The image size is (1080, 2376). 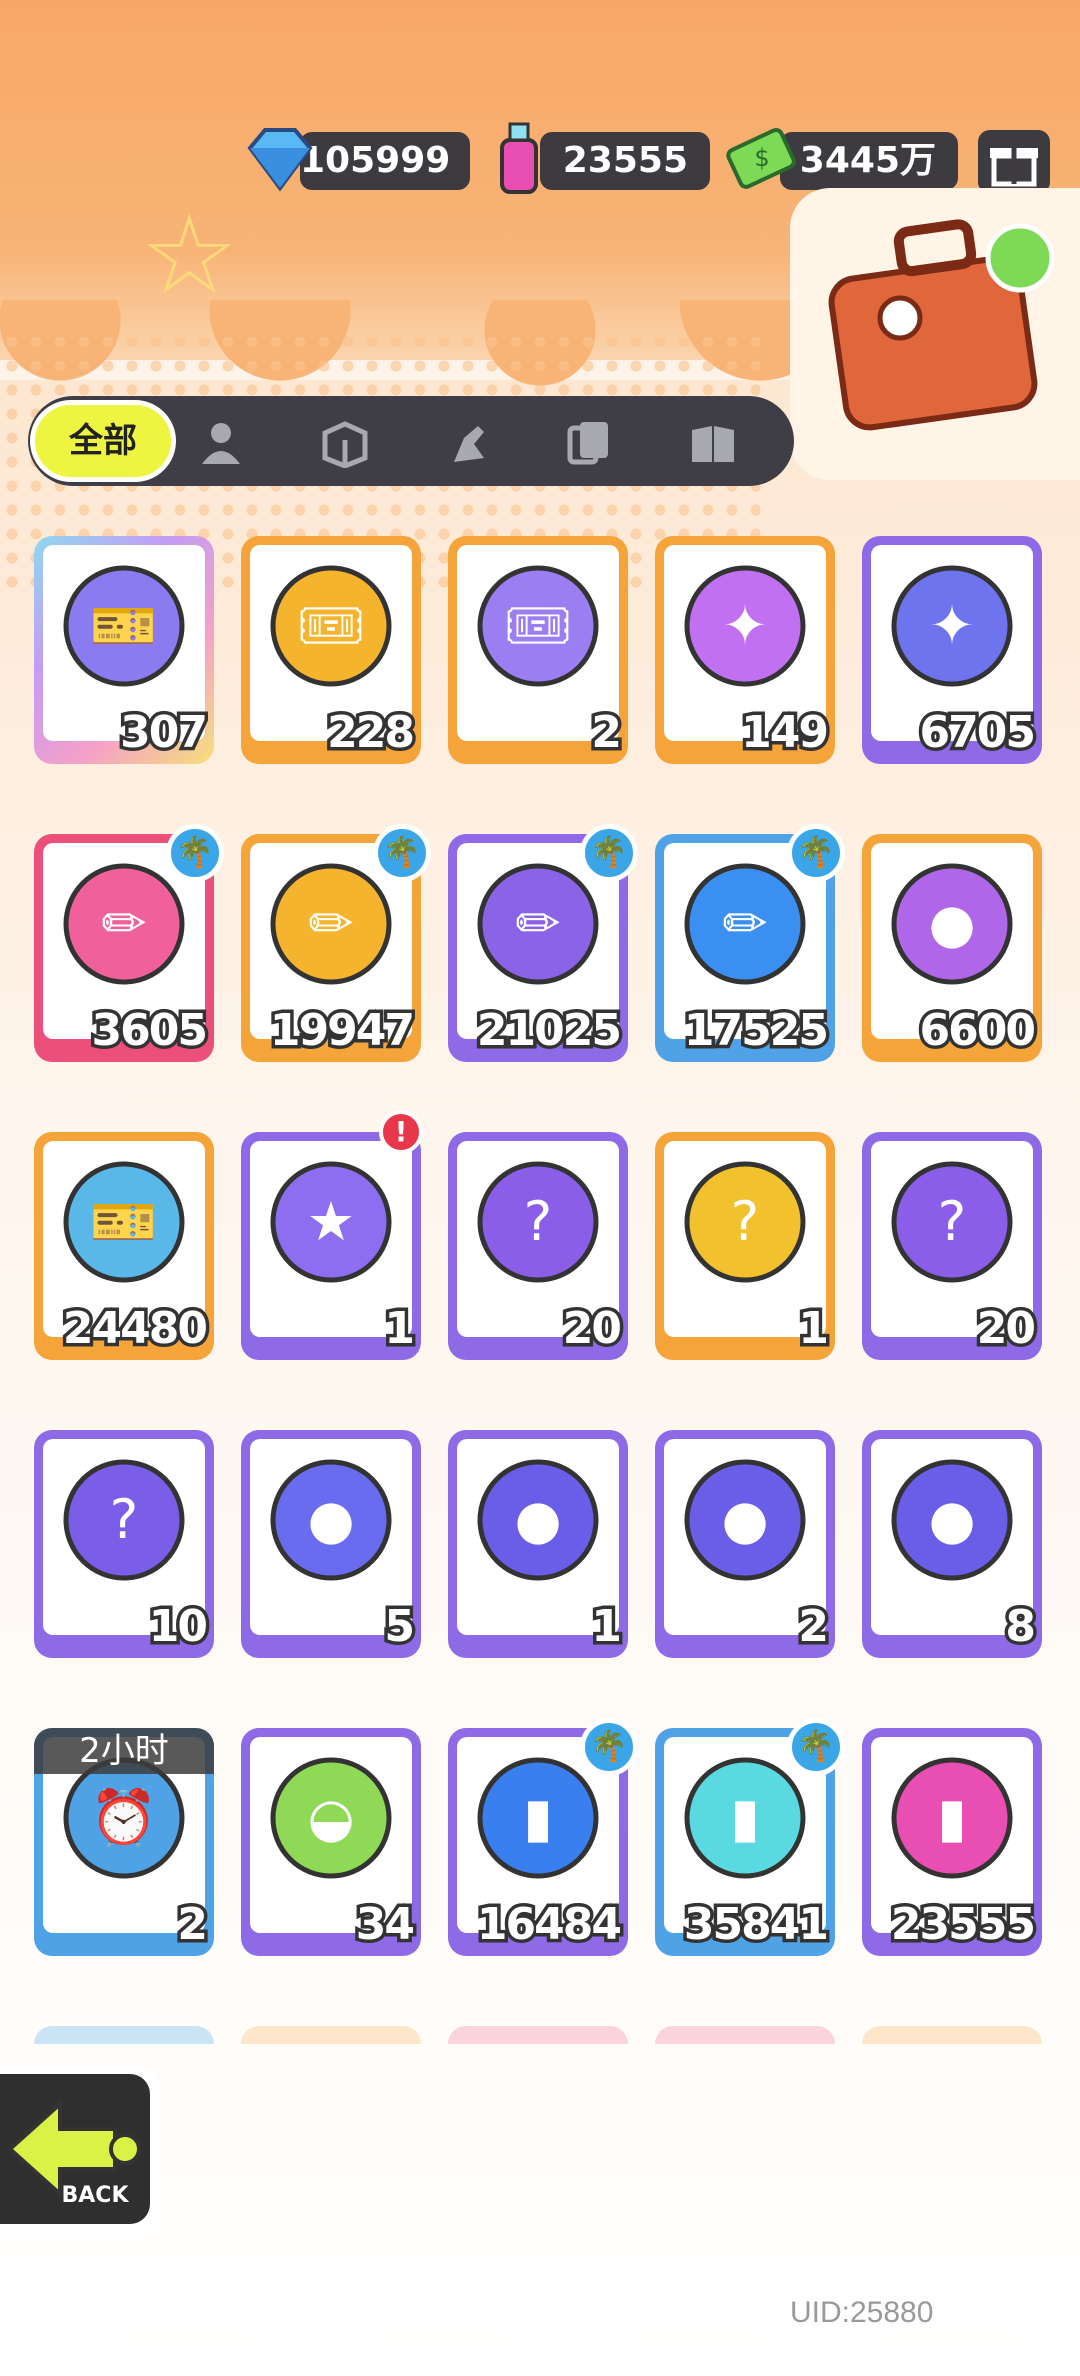 I want to click on inventory-item-pet-ball-piranha: ● 1, so click(x=538, y=1544).